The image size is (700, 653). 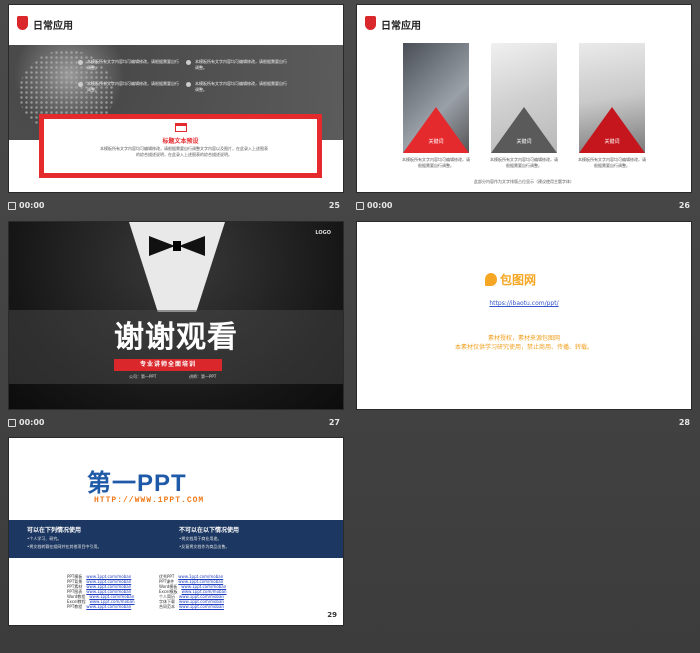 What do you see at coordinates (334, 205) in the screenshot?
I see `slide-number: 25` at bounding box center [334, 205].